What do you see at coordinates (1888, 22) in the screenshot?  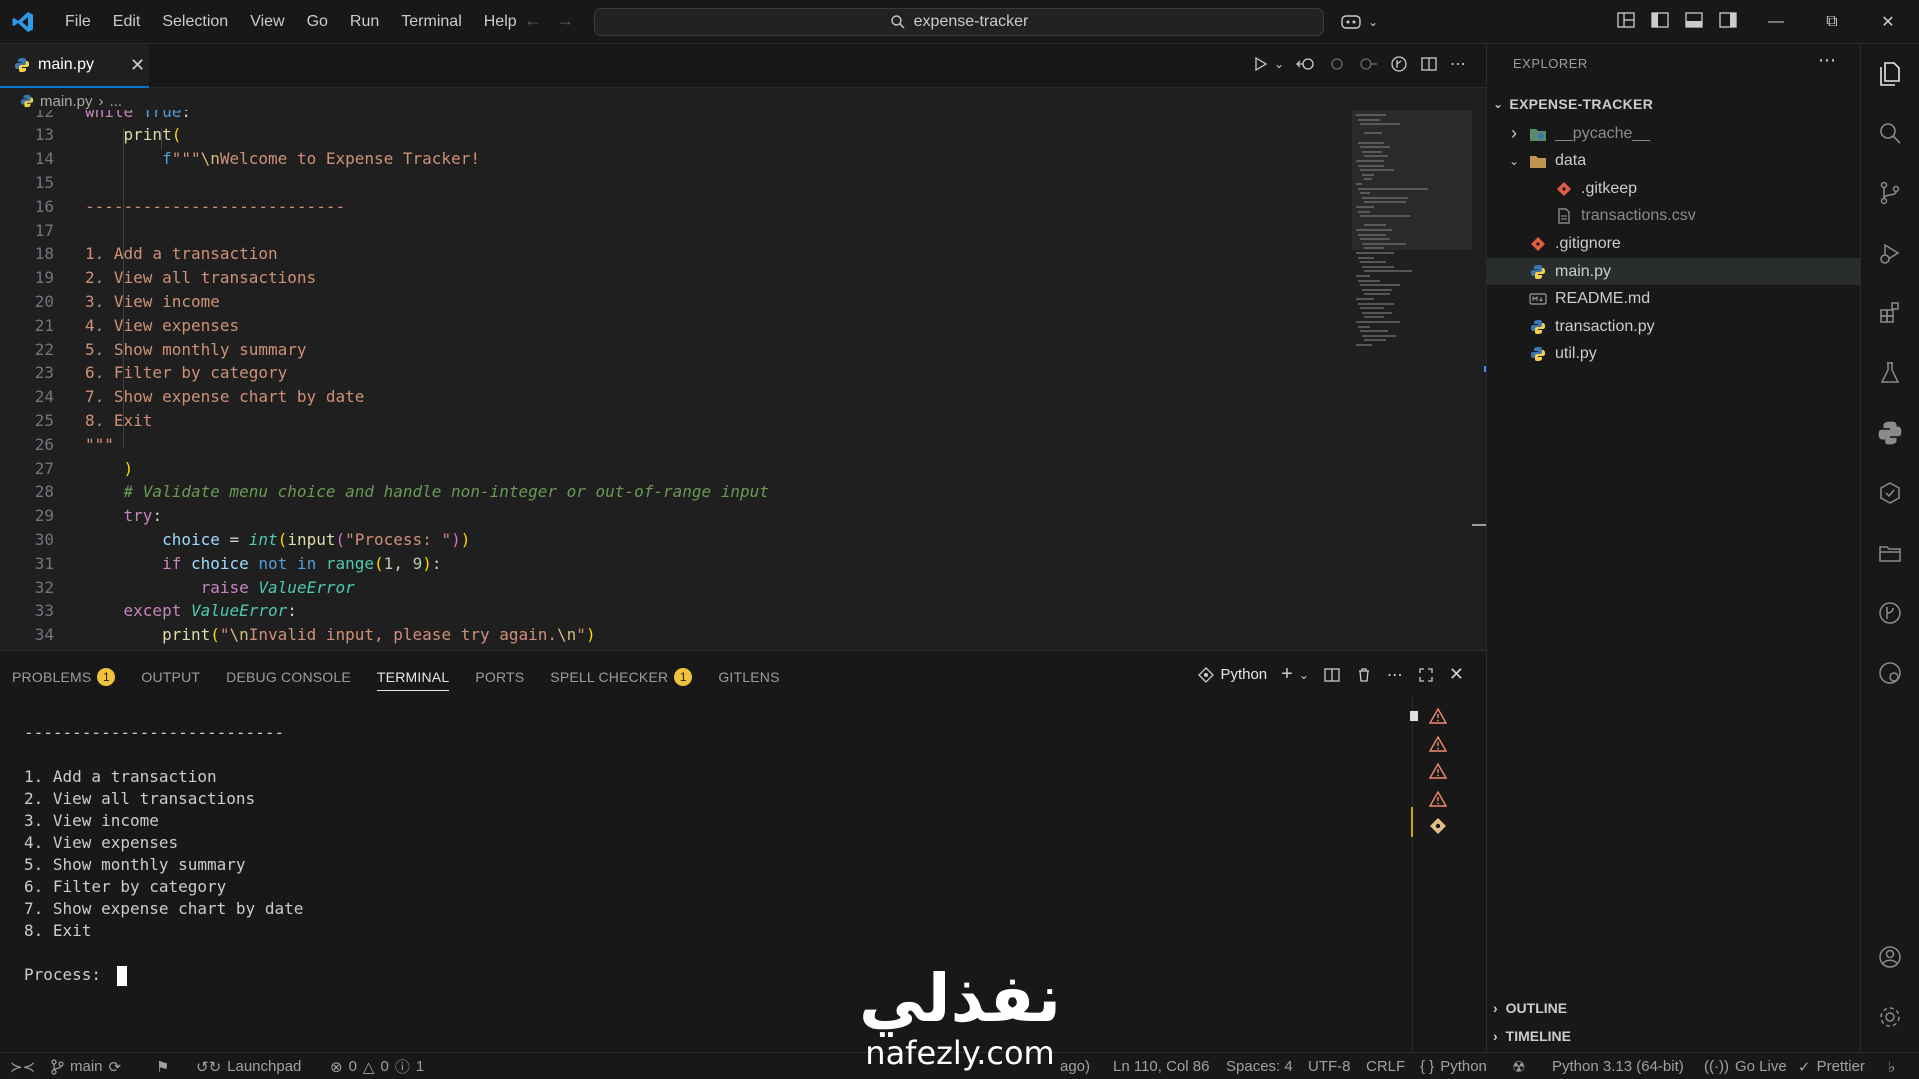 I see `close-window-icon: ✕` at bounding box center [1888, 22].